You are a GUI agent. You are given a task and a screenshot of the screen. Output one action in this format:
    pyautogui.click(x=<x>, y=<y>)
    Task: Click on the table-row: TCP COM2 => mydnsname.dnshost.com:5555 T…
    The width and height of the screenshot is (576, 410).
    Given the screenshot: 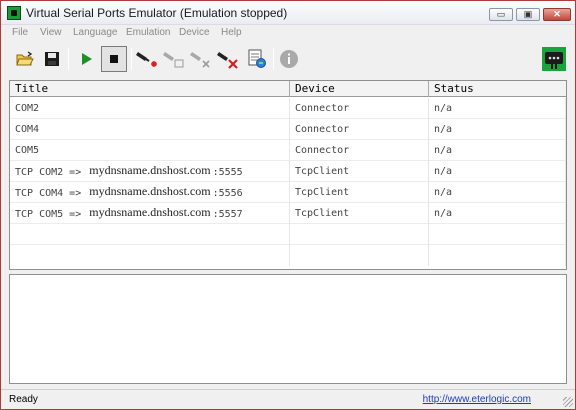 What is the action you would take?
    pyautogui.click(x=288, y=171)
    